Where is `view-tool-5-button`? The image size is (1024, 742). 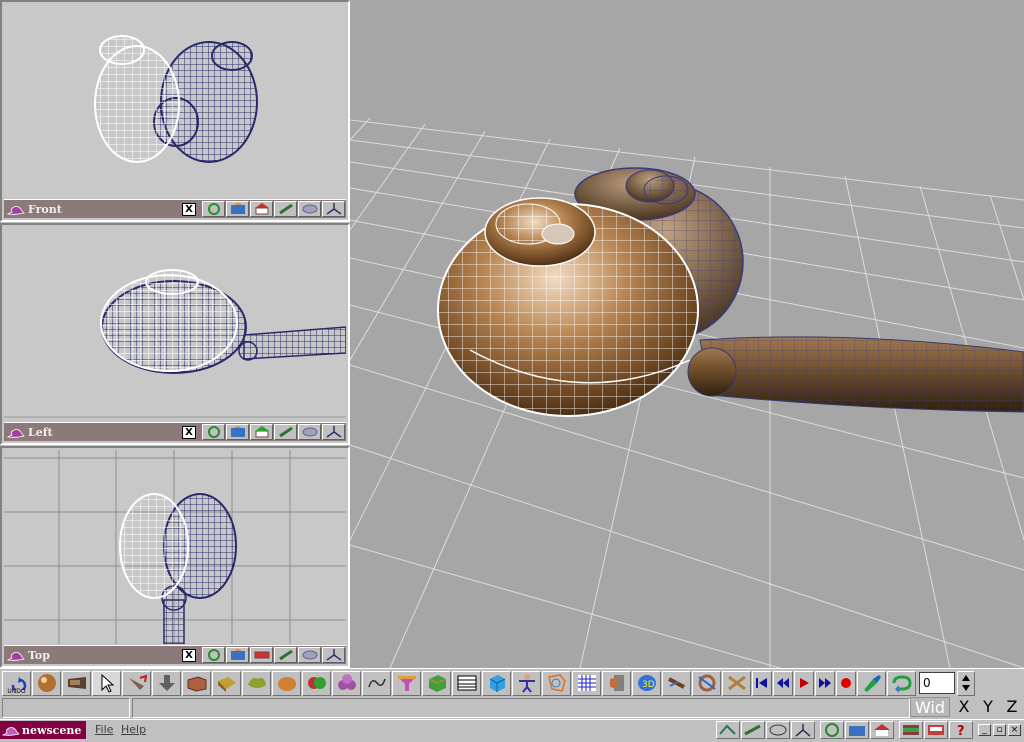
view-tool-5-button is located at coordinates (832, 730).